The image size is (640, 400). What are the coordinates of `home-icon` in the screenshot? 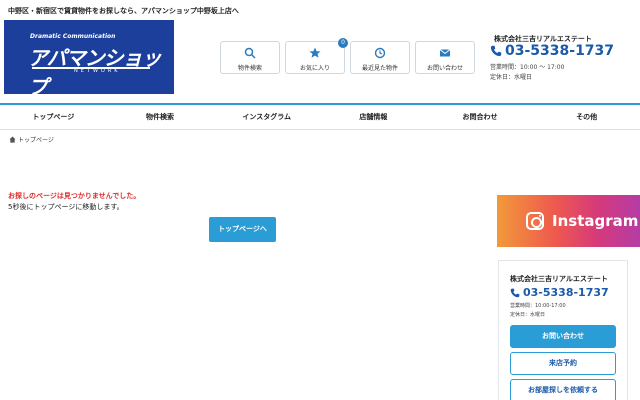 It's located at (12, 139).